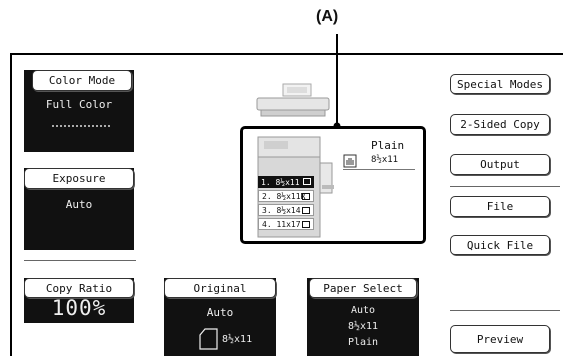 The height and width of the screenshot is (356, 563). I want to click on tray-1: 1. 8½x11, so click(286, 182).